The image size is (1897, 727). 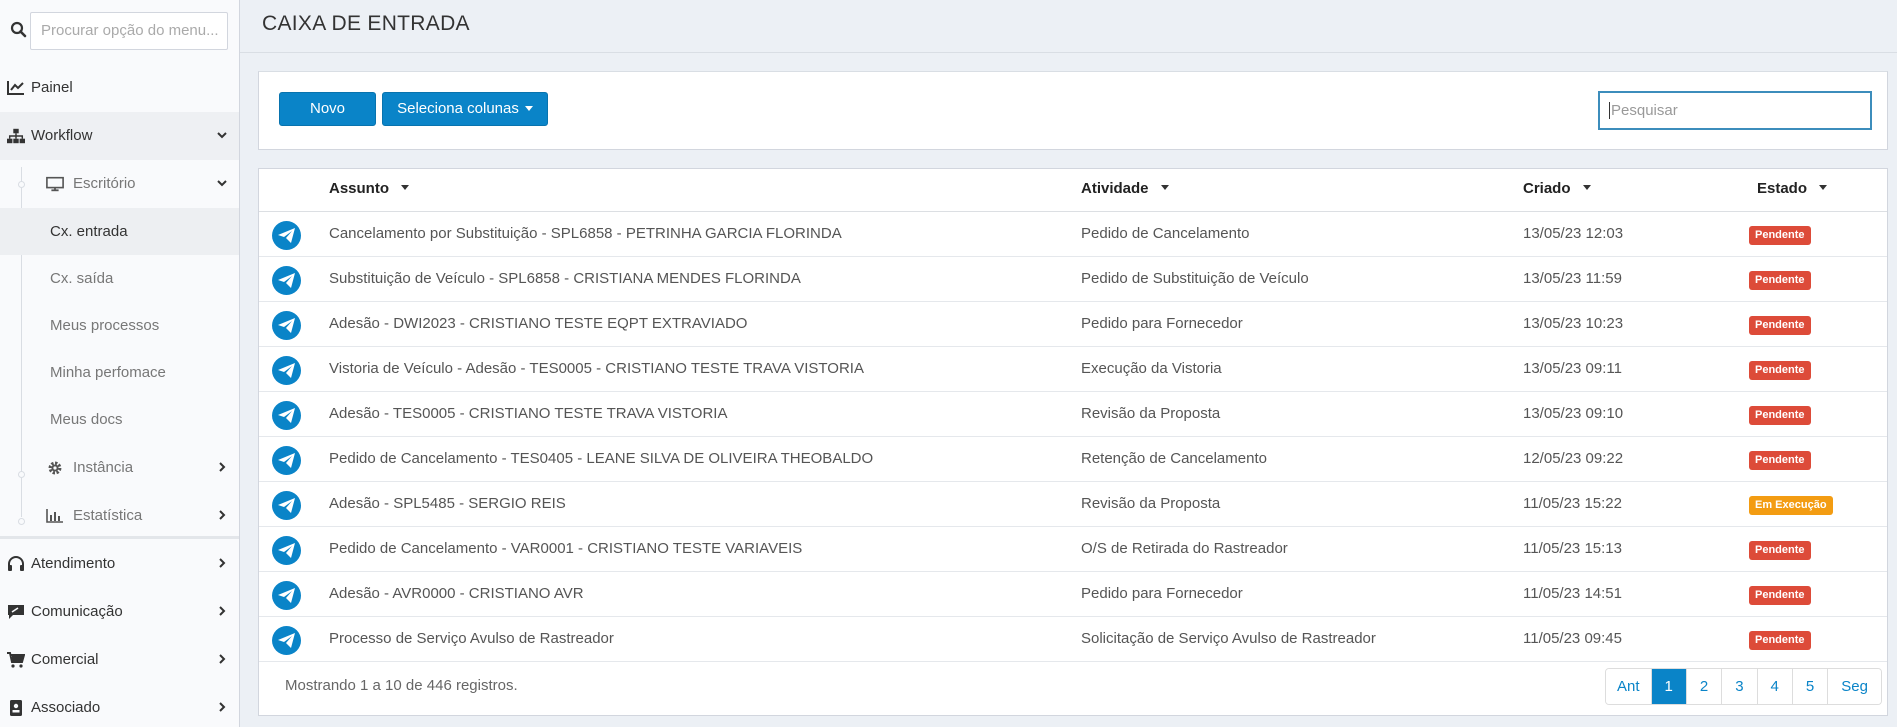 I want to click on cell-criado: 13/05/23 11:59, so click(x=1572, y=278).